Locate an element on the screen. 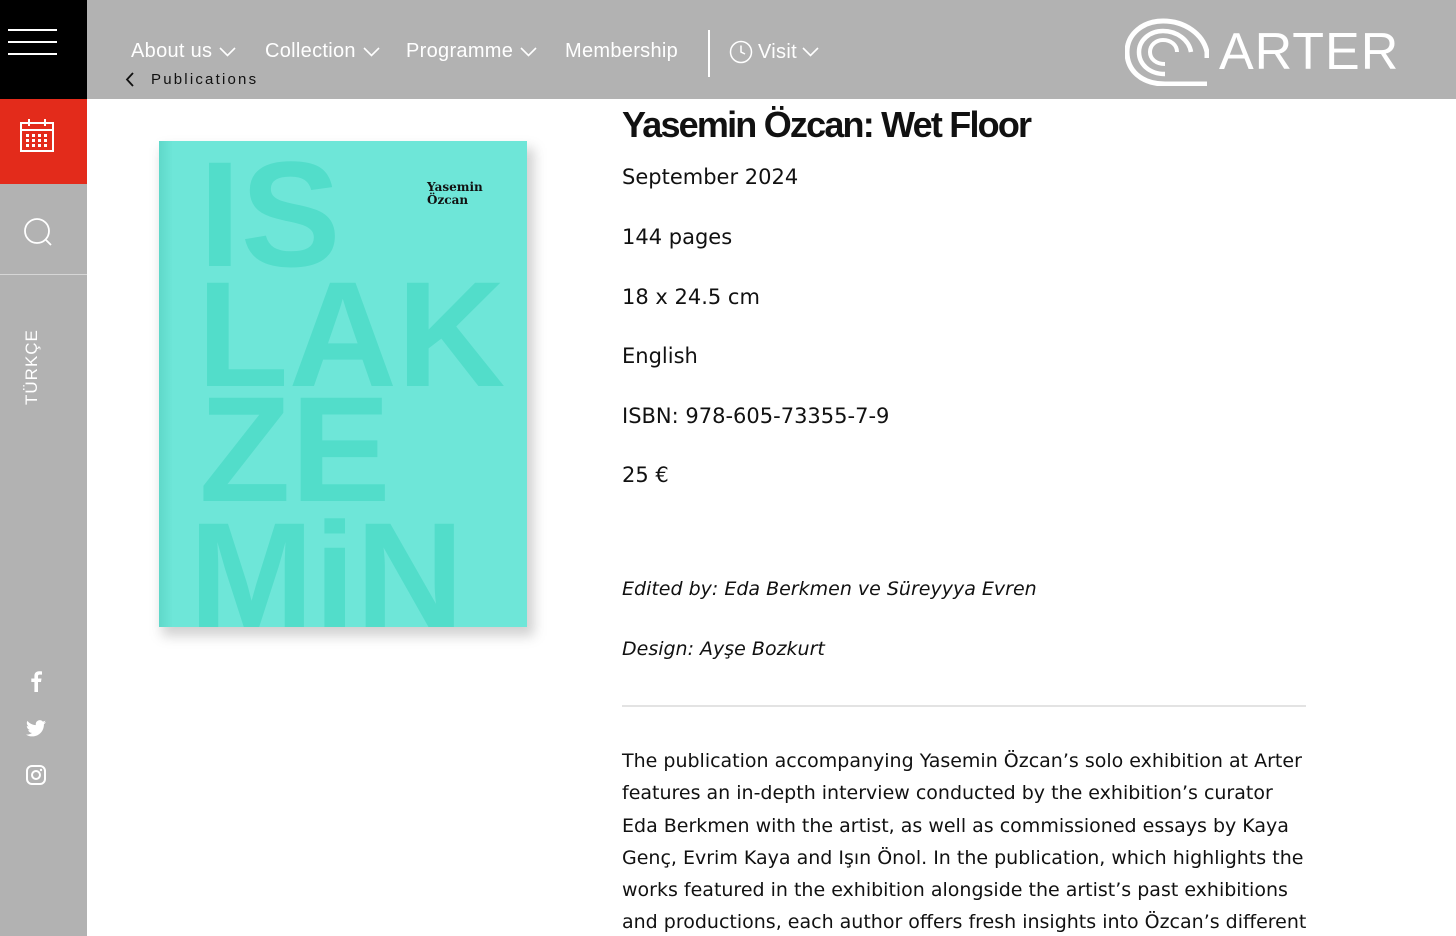 The width and height of the screenshot is (1456, 936). nav-label: About us is located at coordinates (172, 51).